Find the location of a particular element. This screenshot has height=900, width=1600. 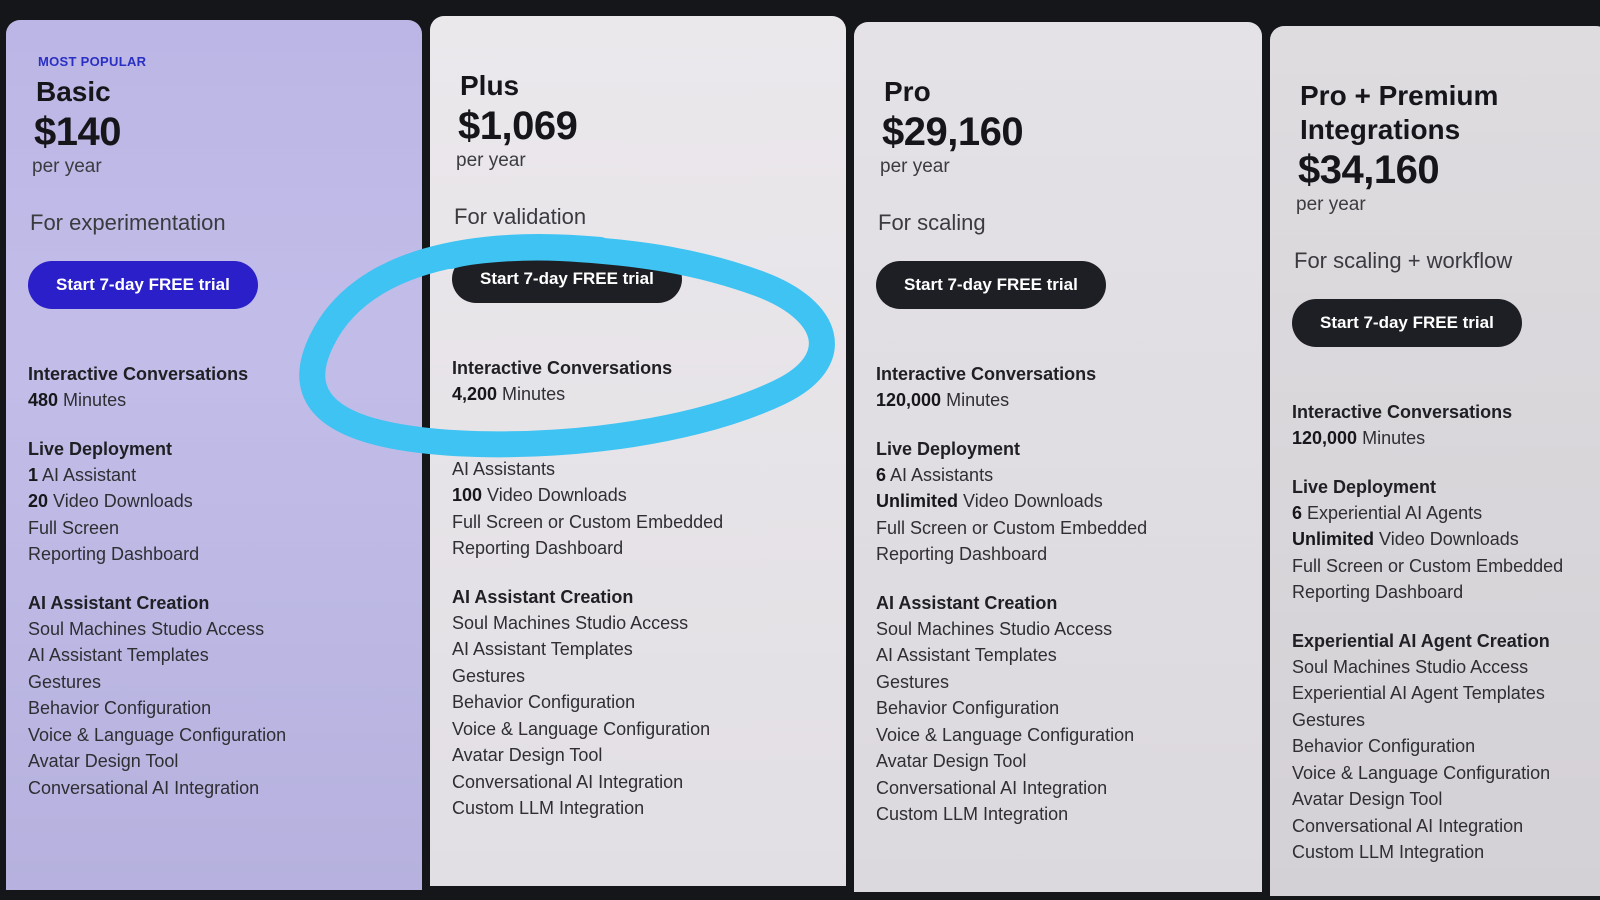

feature-item: 480 Minutes is located at coordinates (215, 400).